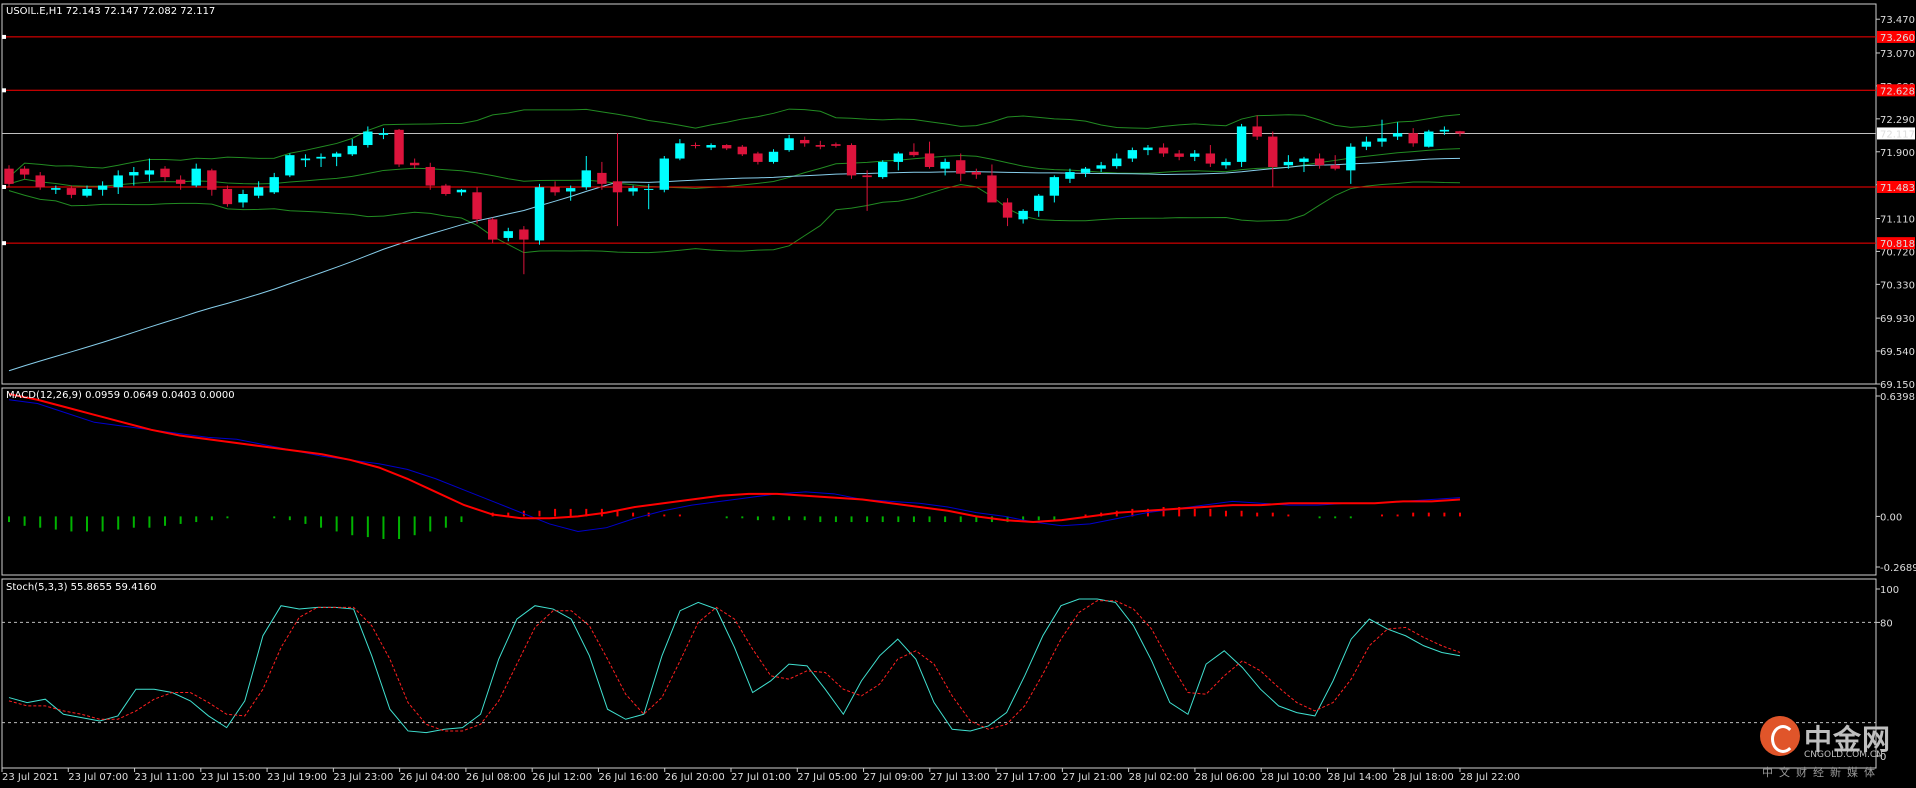 This screenshot has height=788, width=1916. What do you see at coordinates (1821, 772) in the screenshot?
I see `logo-tagline: 中文财经新媒体` at bounding box center [1821, 772].